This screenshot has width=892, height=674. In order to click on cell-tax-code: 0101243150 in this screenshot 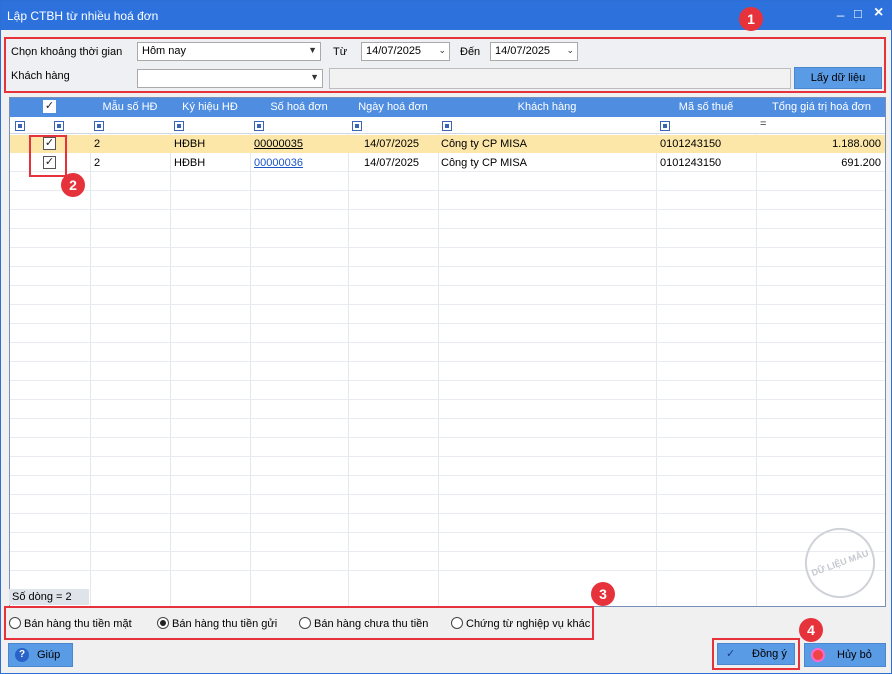, I will do `click(691, 144)`.